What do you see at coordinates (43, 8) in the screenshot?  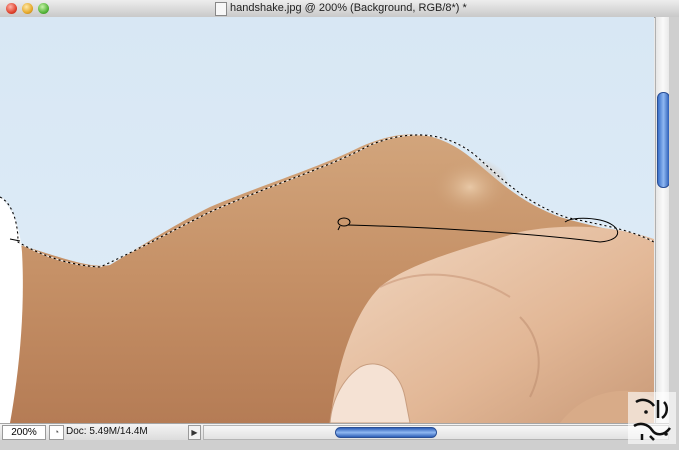 I see `maximize-icon` at bounding box center [43, 8].